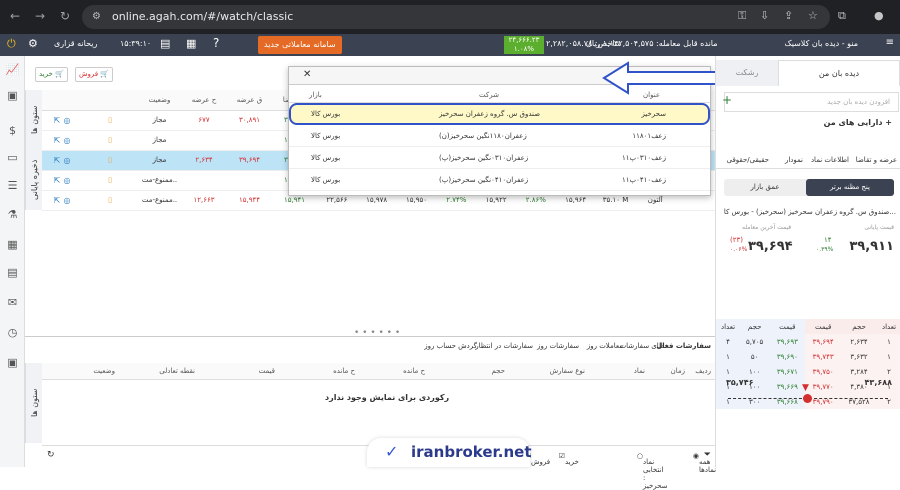  I want to click on ticket-icon: ▤, so click(12, 272).